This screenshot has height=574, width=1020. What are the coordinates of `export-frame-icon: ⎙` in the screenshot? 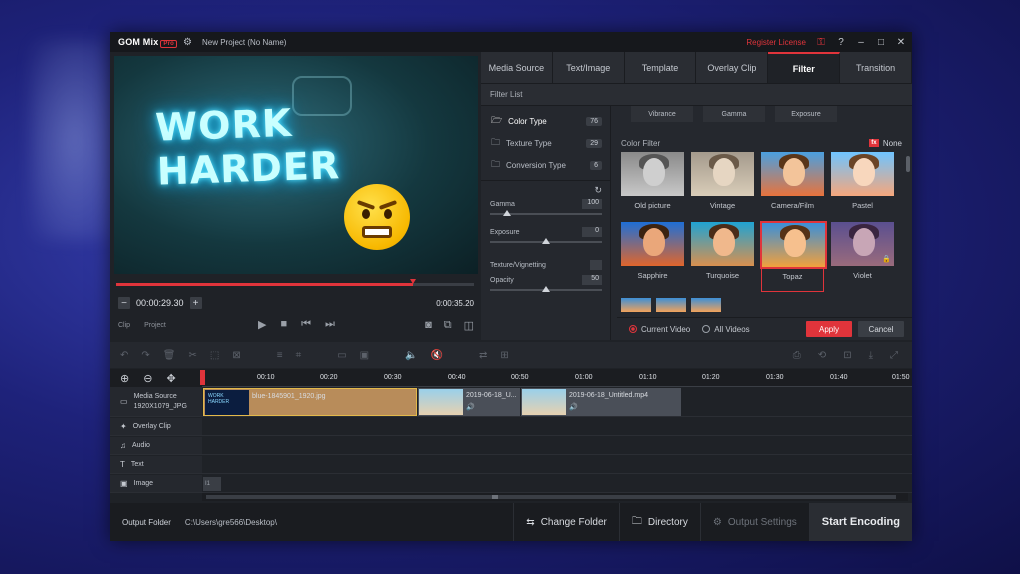 It's located at (797, 355).